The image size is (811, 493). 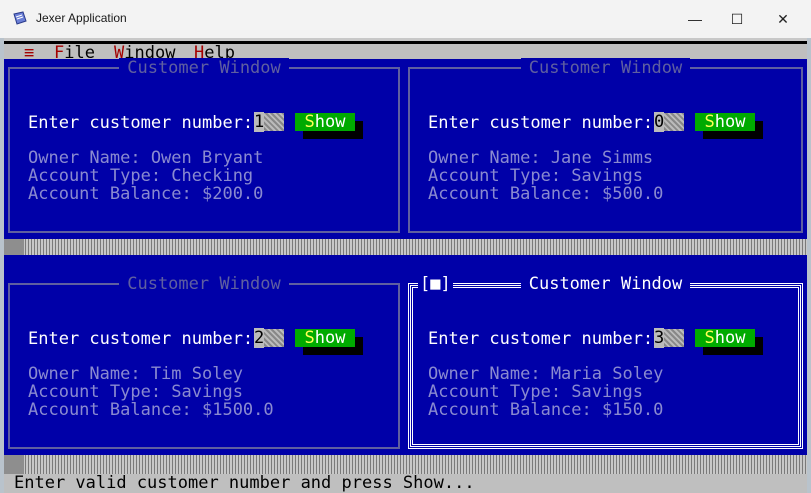 What do you see at coordinates (669, 338) in the screenshot?
I see `customer-number-input: 3` at bounding box center [669, 338].